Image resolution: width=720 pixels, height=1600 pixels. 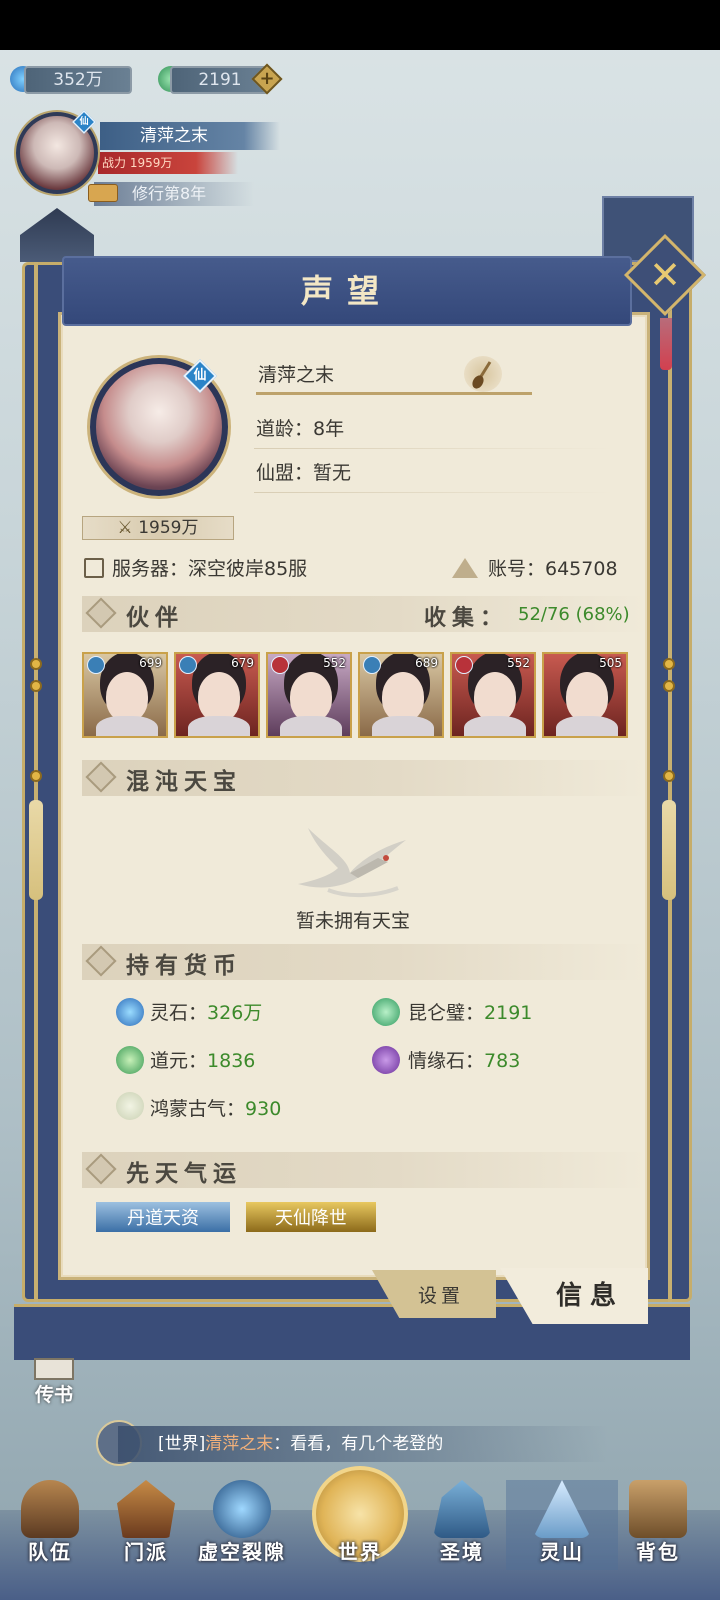 I want to click on brush-icon, so click(x=482, y=375).